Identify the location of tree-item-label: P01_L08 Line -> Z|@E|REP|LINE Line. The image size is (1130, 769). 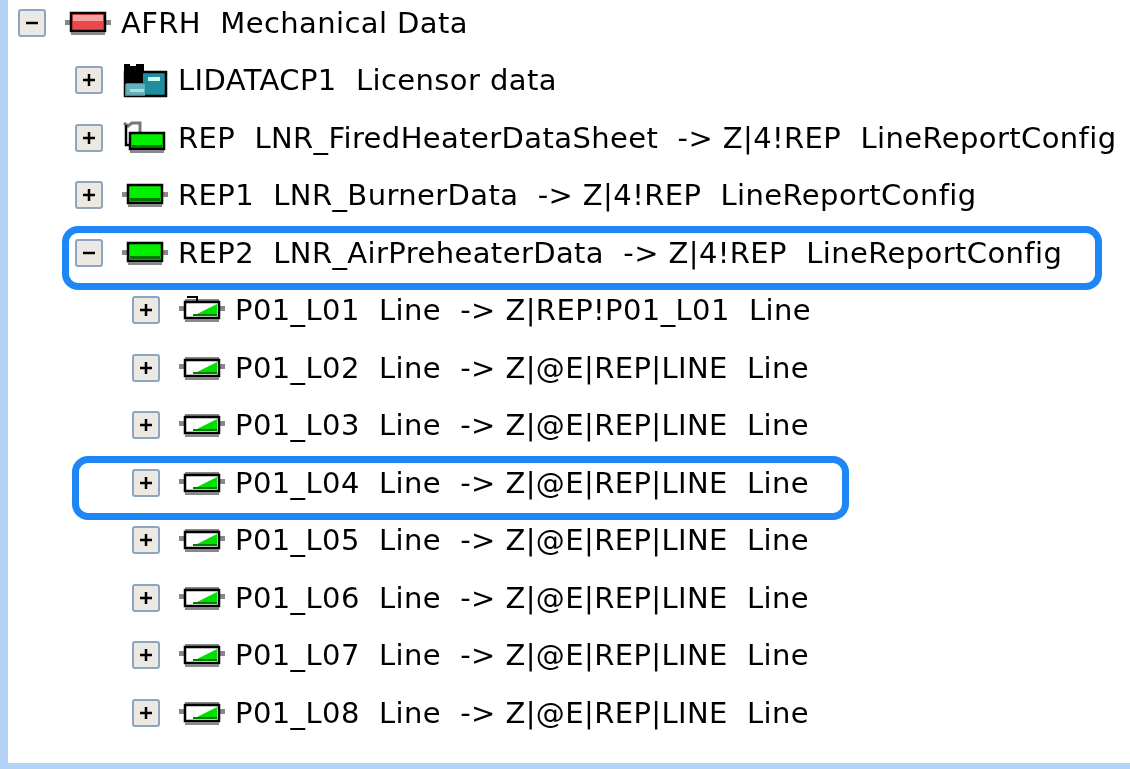
(522, 712).